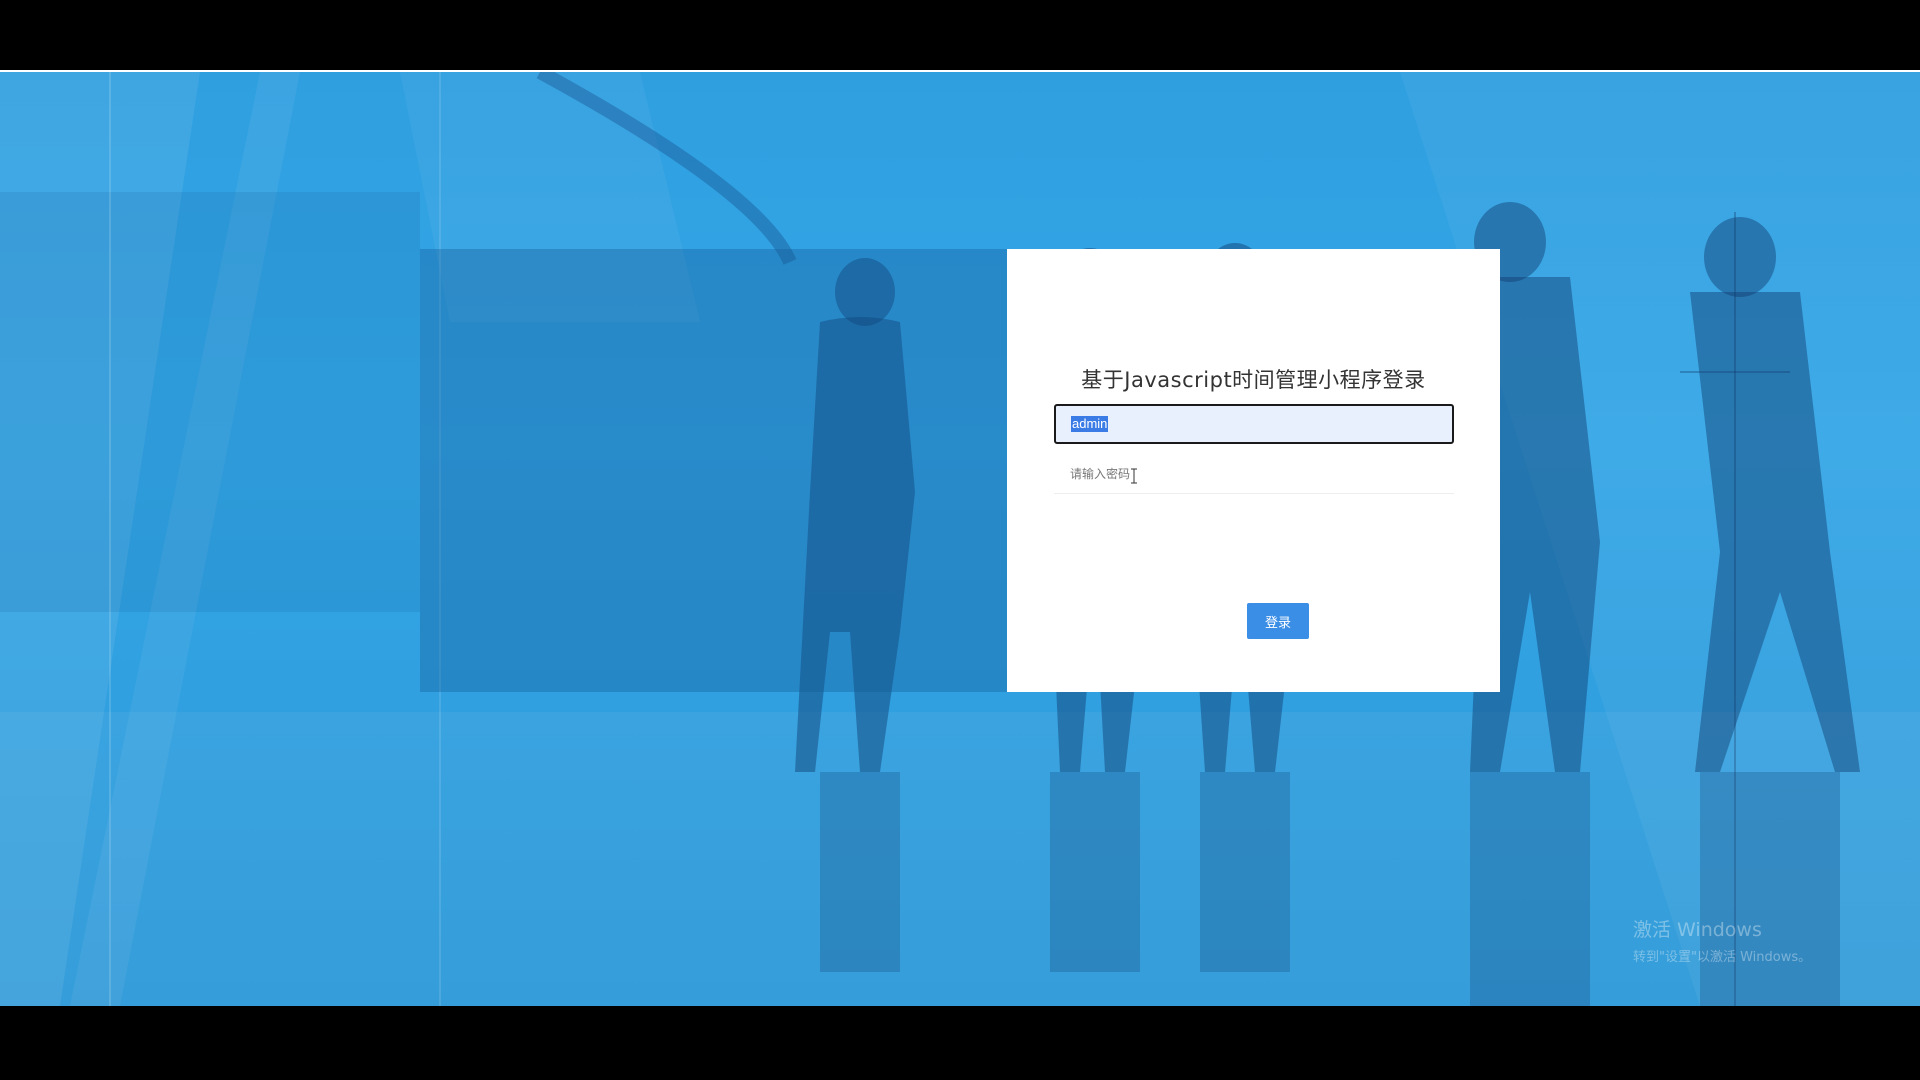  I want to click on login-card: 基于Javascript时间管理小程序登录 admin 登录, so click(1253, 470).